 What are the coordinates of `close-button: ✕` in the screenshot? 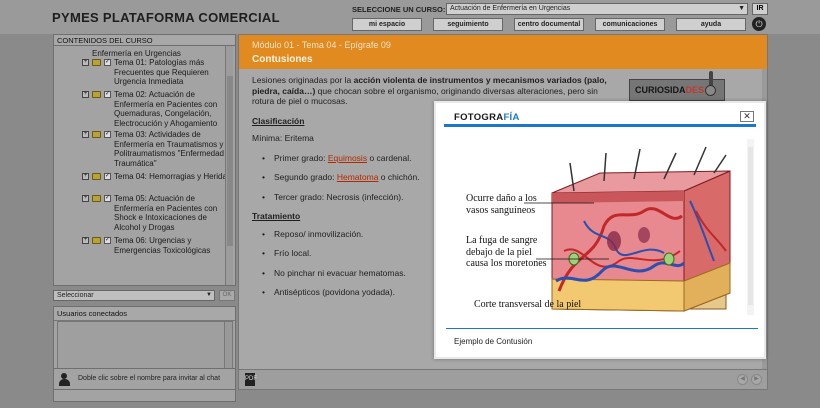 It's located at (747, 116).